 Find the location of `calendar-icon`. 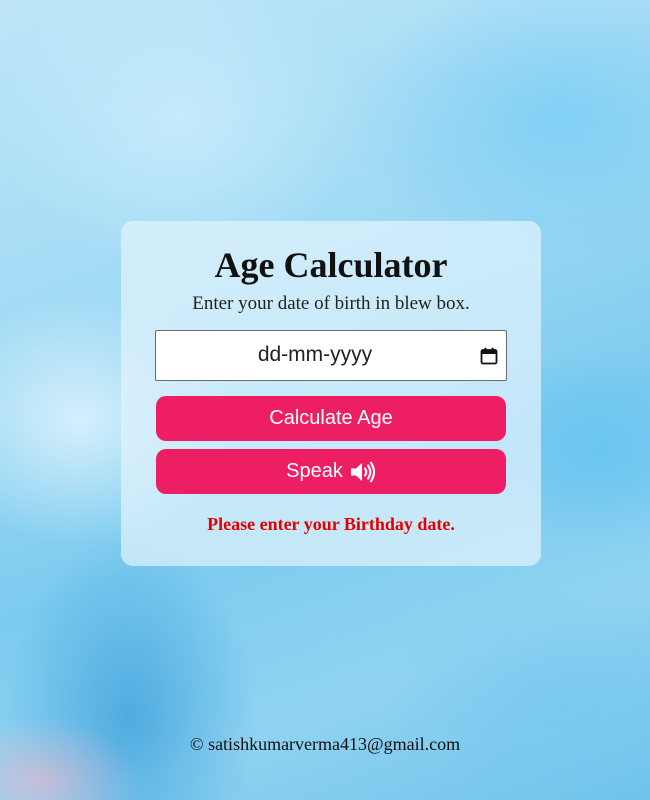

calendar-icon is located at coordinates (489, 356).